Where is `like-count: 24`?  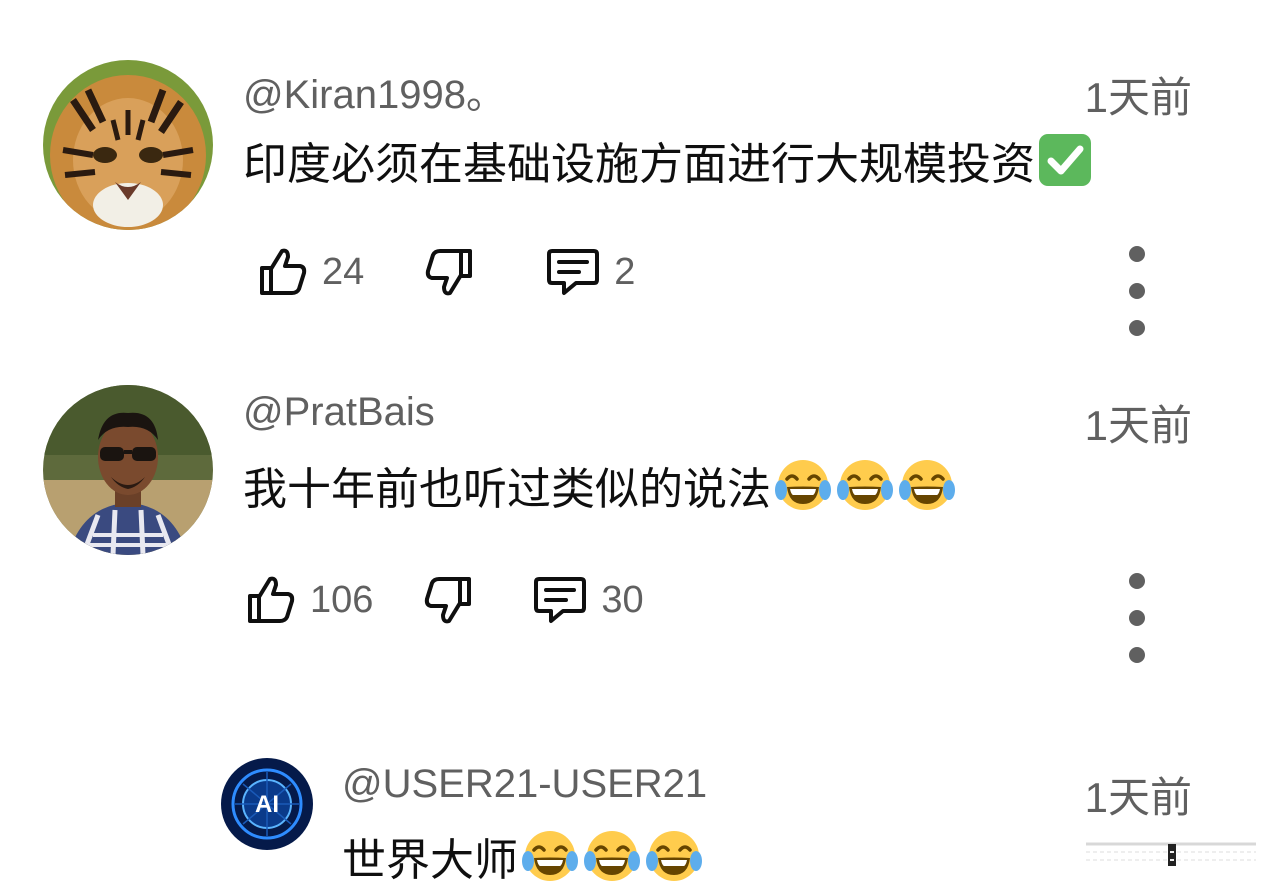
like-count: 24 is located at coordinates (343, 271).